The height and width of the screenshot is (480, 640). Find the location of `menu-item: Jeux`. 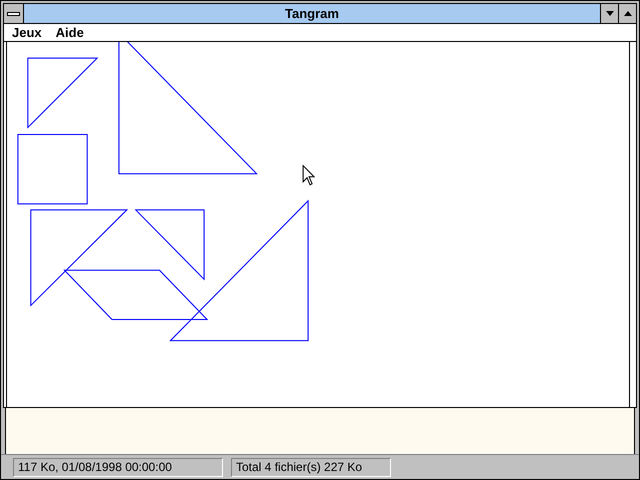

menu-item: Jeux is located at coordinates (27, 32).